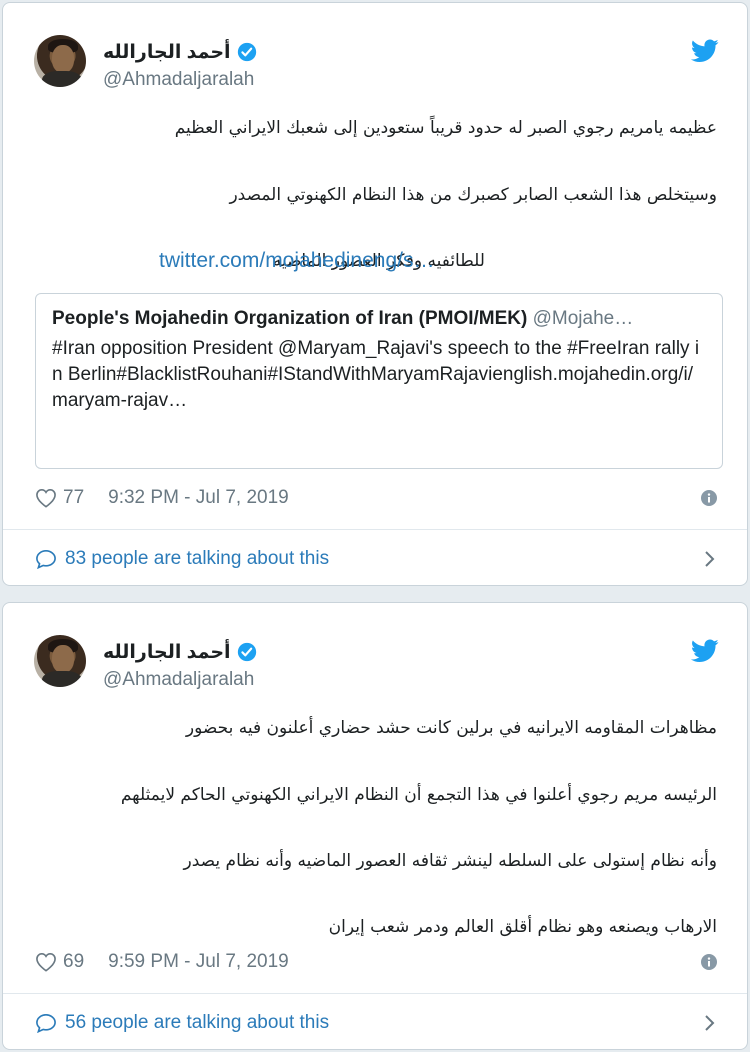 Image resolution: width=750 pixels, height=1052 pixels. I want to click on like-count: 77, so click(73, 498).